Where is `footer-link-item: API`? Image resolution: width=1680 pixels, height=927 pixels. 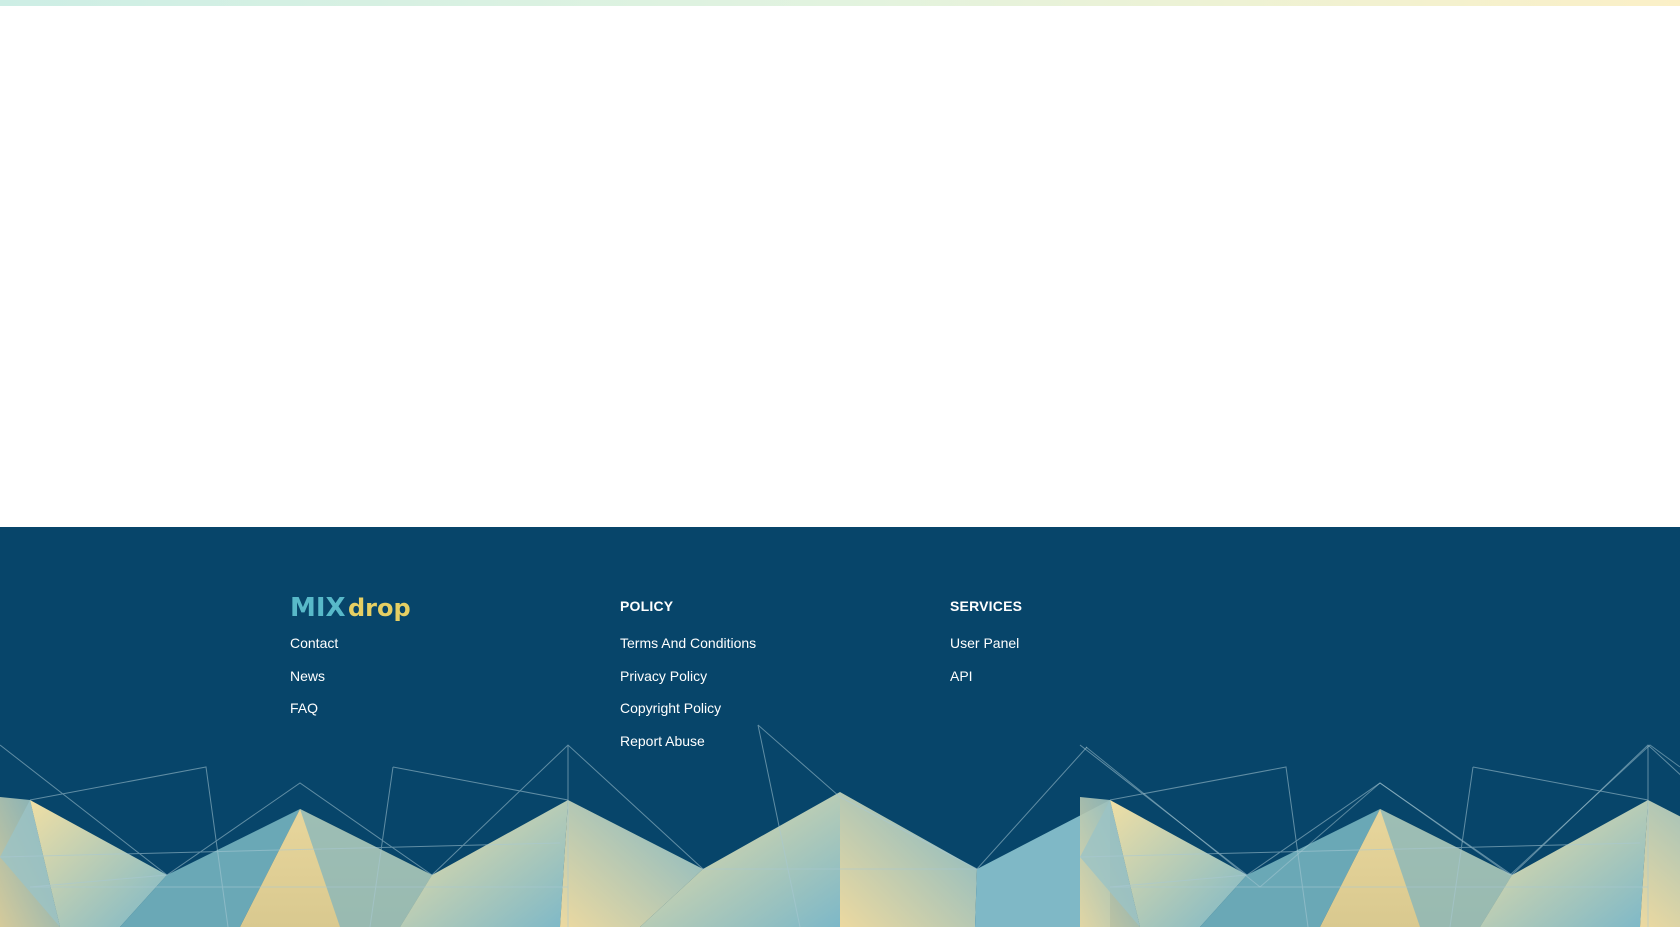
footer-link-item: API is located at coordinates (984, 684).